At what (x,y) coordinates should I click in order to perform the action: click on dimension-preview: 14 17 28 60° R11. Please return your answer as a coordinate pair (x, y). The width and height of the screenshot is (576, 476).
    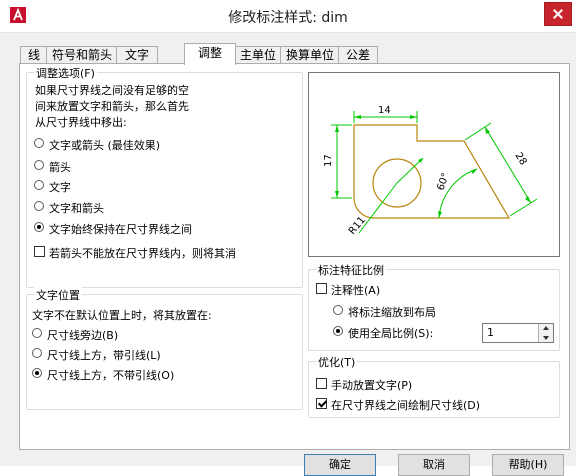
    Looking at the image, I should click on (430, 171).